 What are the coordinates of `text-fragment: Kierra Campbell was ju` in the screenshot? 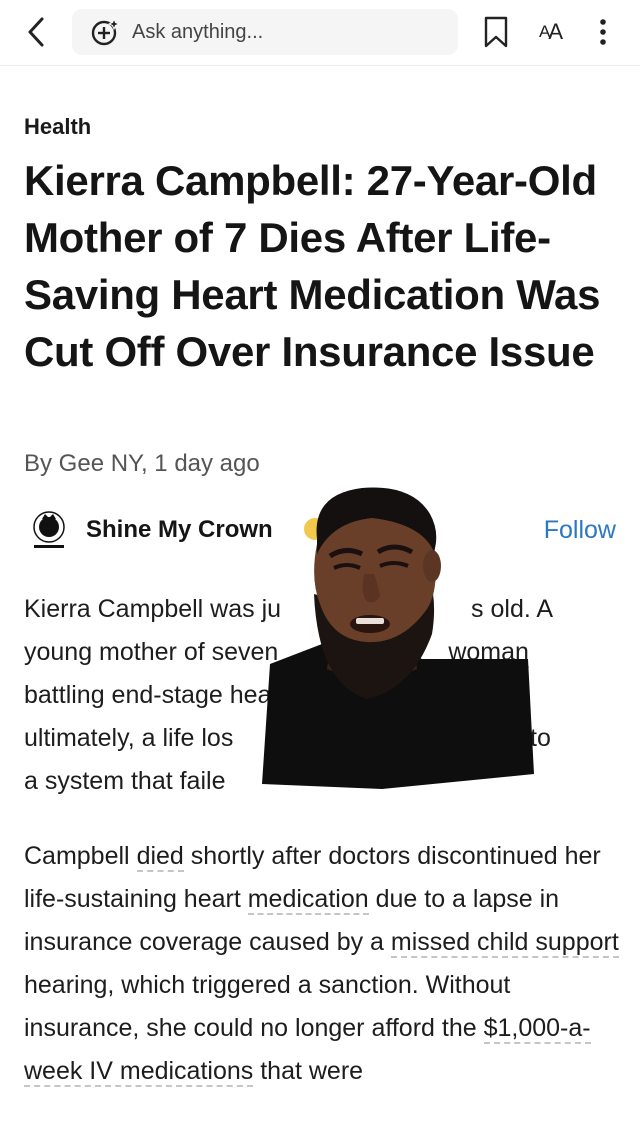 It's located at (153, 609).